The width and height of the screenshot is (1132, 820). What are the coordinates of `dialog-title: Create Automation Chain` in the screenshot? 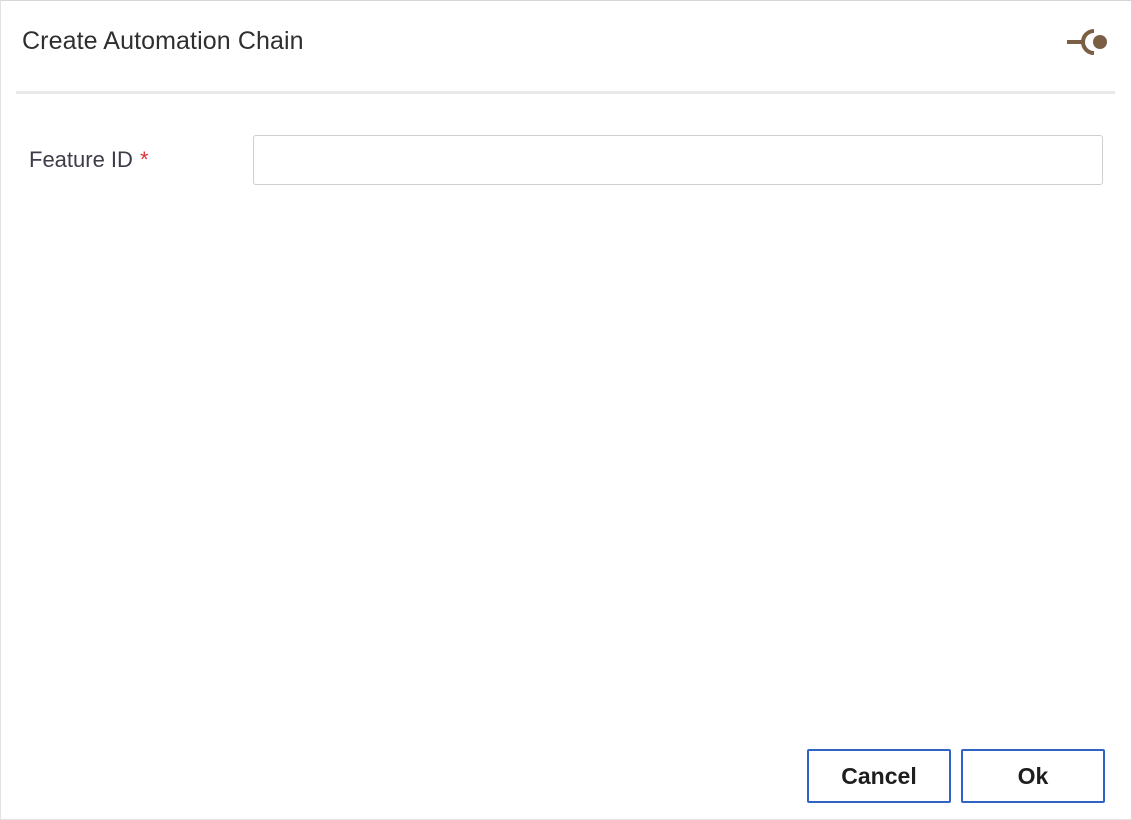 It's located at (163, 41).